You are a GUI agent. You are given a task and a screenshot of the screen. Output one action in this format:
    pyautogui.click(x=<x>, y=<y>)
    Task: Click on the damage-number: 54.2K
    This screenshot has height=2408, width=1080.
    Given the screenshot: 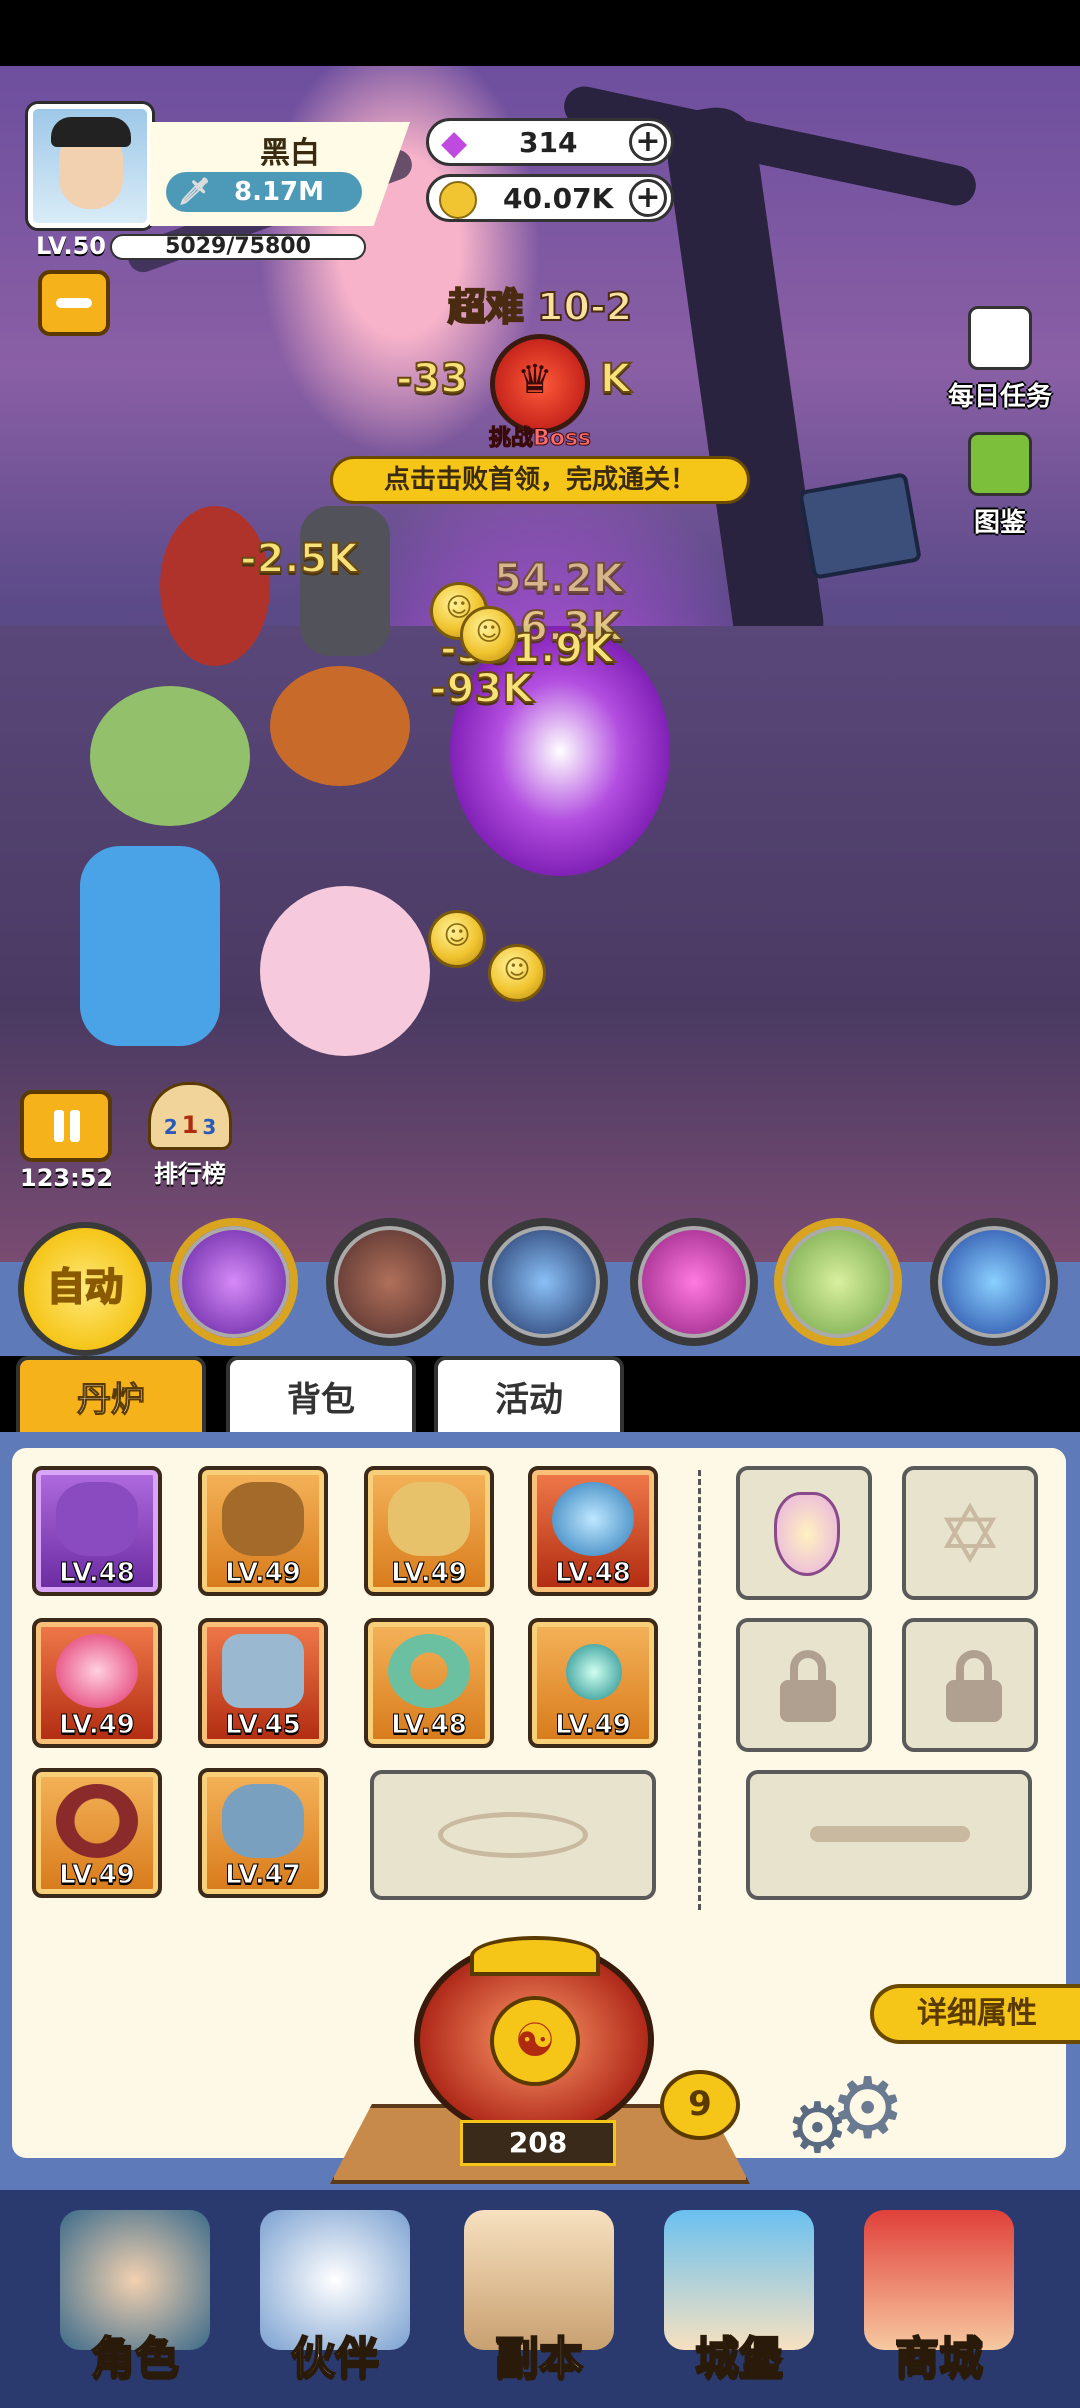 What is the action you would take?
    pyautogui.click(x=559, y=579)
    